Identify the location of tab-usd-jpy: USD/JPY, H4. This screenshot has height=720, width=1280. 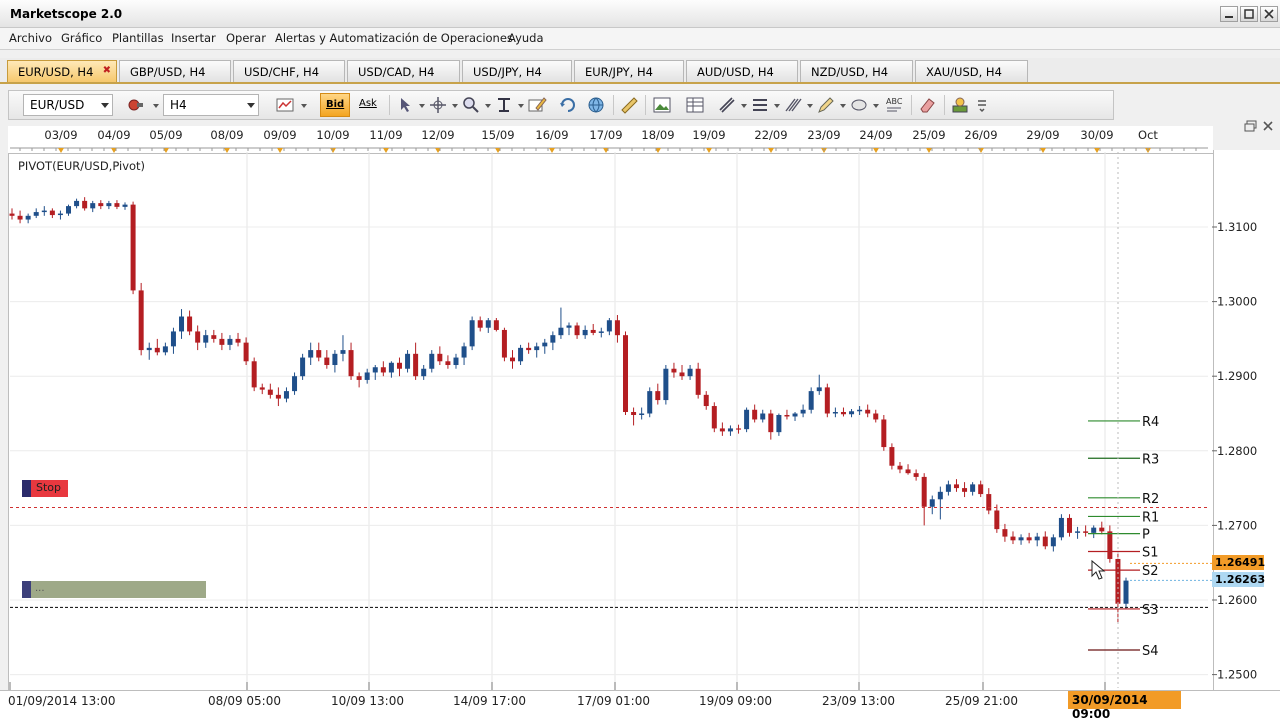
(517, 71).